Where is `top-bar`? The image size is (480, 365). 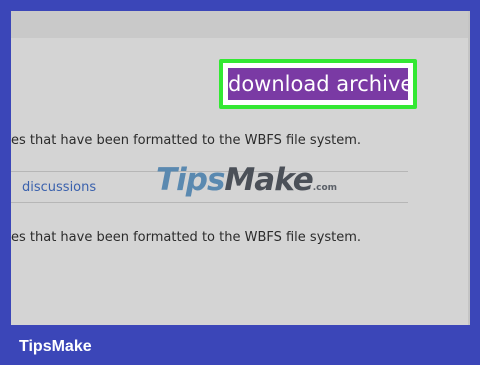 top-bar is located at coordinates (240, 24).